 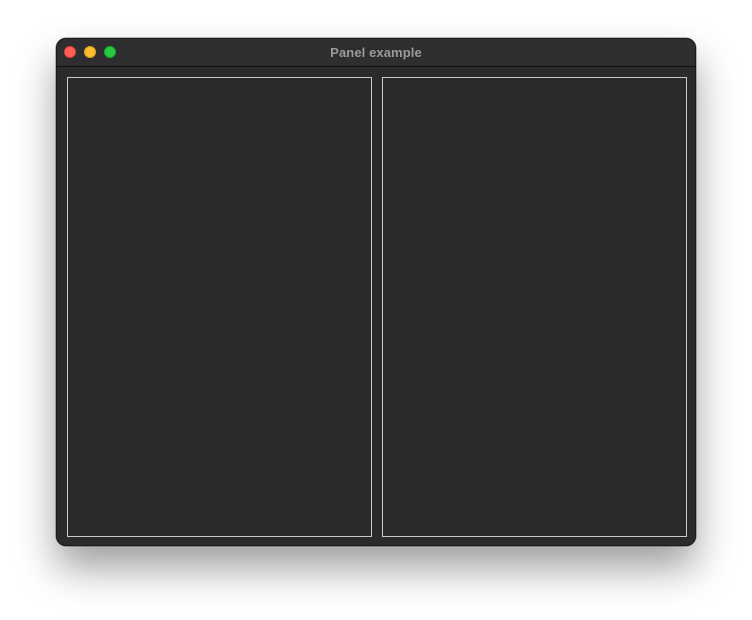 I want to click on window-title: Panel example, so click(x=376, y=52).